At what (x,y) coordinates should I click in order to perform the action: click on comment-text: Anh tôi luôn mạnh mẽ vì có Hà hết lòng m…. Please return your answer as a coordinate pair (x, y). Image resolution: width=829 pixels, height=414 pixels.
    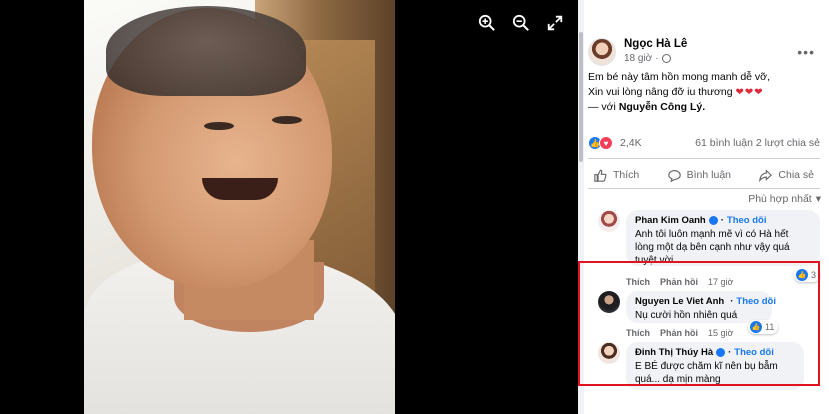
    Looking at the image, I should click on (712, 247).